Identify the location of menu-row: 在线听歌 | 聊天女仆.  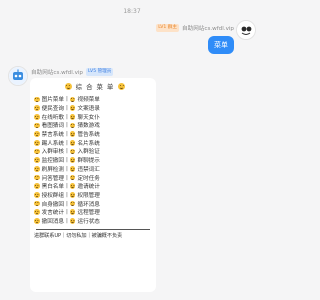
(95, 116).